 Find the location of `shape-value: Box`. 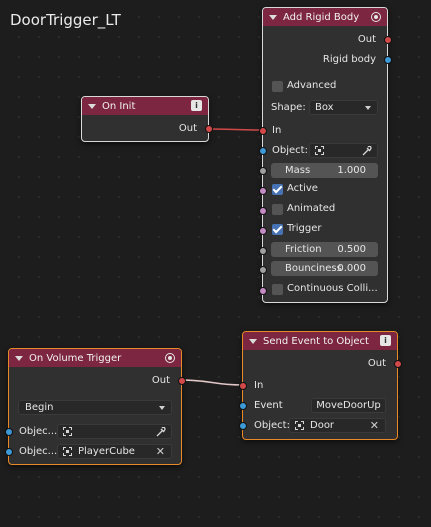

shape-value: Box is located at coordinates (324, 107).